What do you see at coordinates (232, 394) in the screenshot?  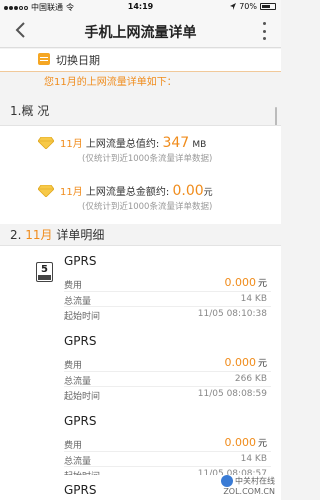 I see `start-value: 11/05 08:08:59` at bounding box center [232, 394].